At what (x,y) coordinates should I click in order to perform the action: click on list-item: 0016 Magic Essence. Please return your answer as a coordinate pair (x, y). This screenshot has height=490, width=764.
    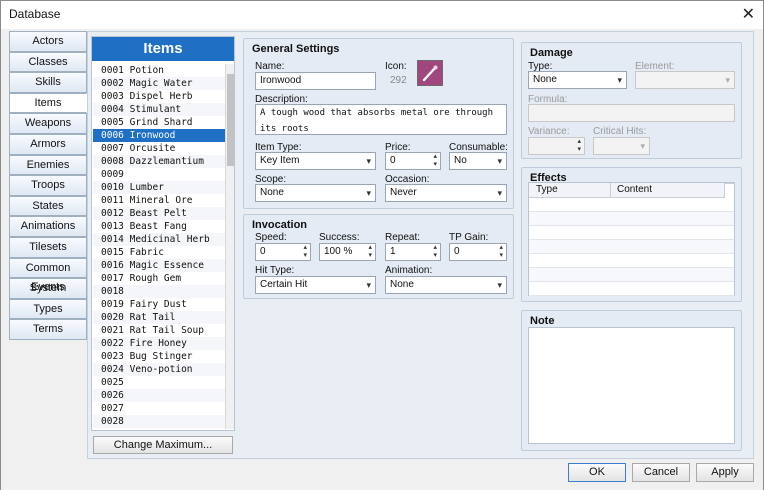
    Looking at the image, I should click on (159, 265).